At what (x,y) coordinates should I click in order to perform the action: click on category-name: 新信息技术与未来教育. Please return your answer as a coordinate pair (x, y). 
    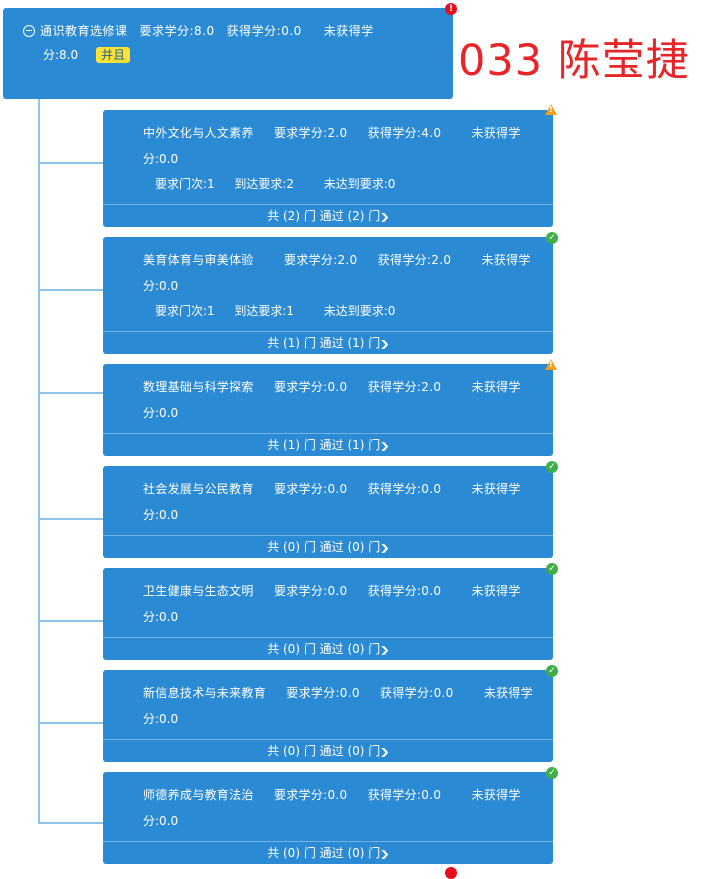
    Looking at the image, I should click on (205, 693).